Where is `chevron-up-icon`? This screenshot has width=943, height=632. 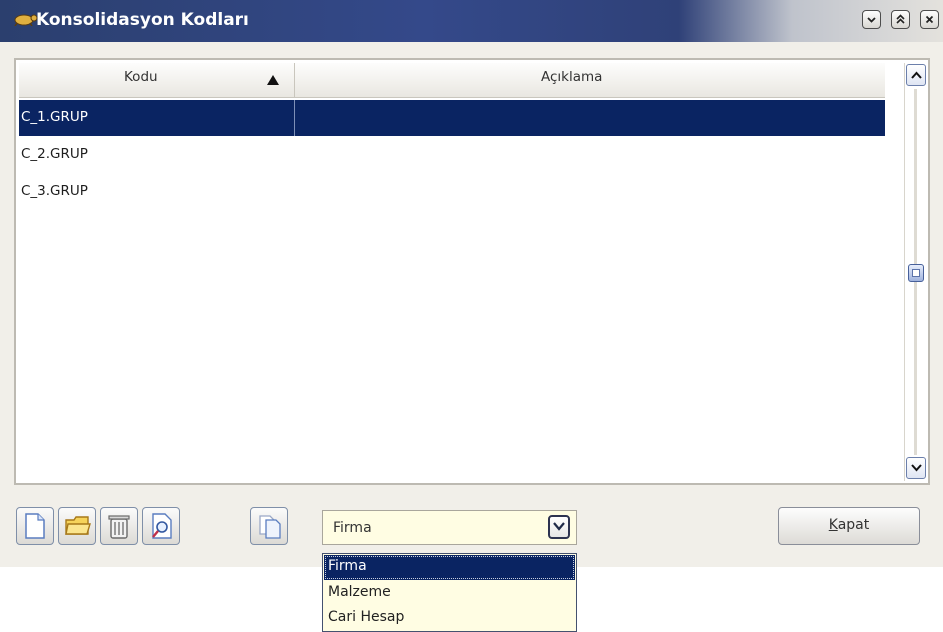 chevron-up-icon is located at coordinates (916, 75).